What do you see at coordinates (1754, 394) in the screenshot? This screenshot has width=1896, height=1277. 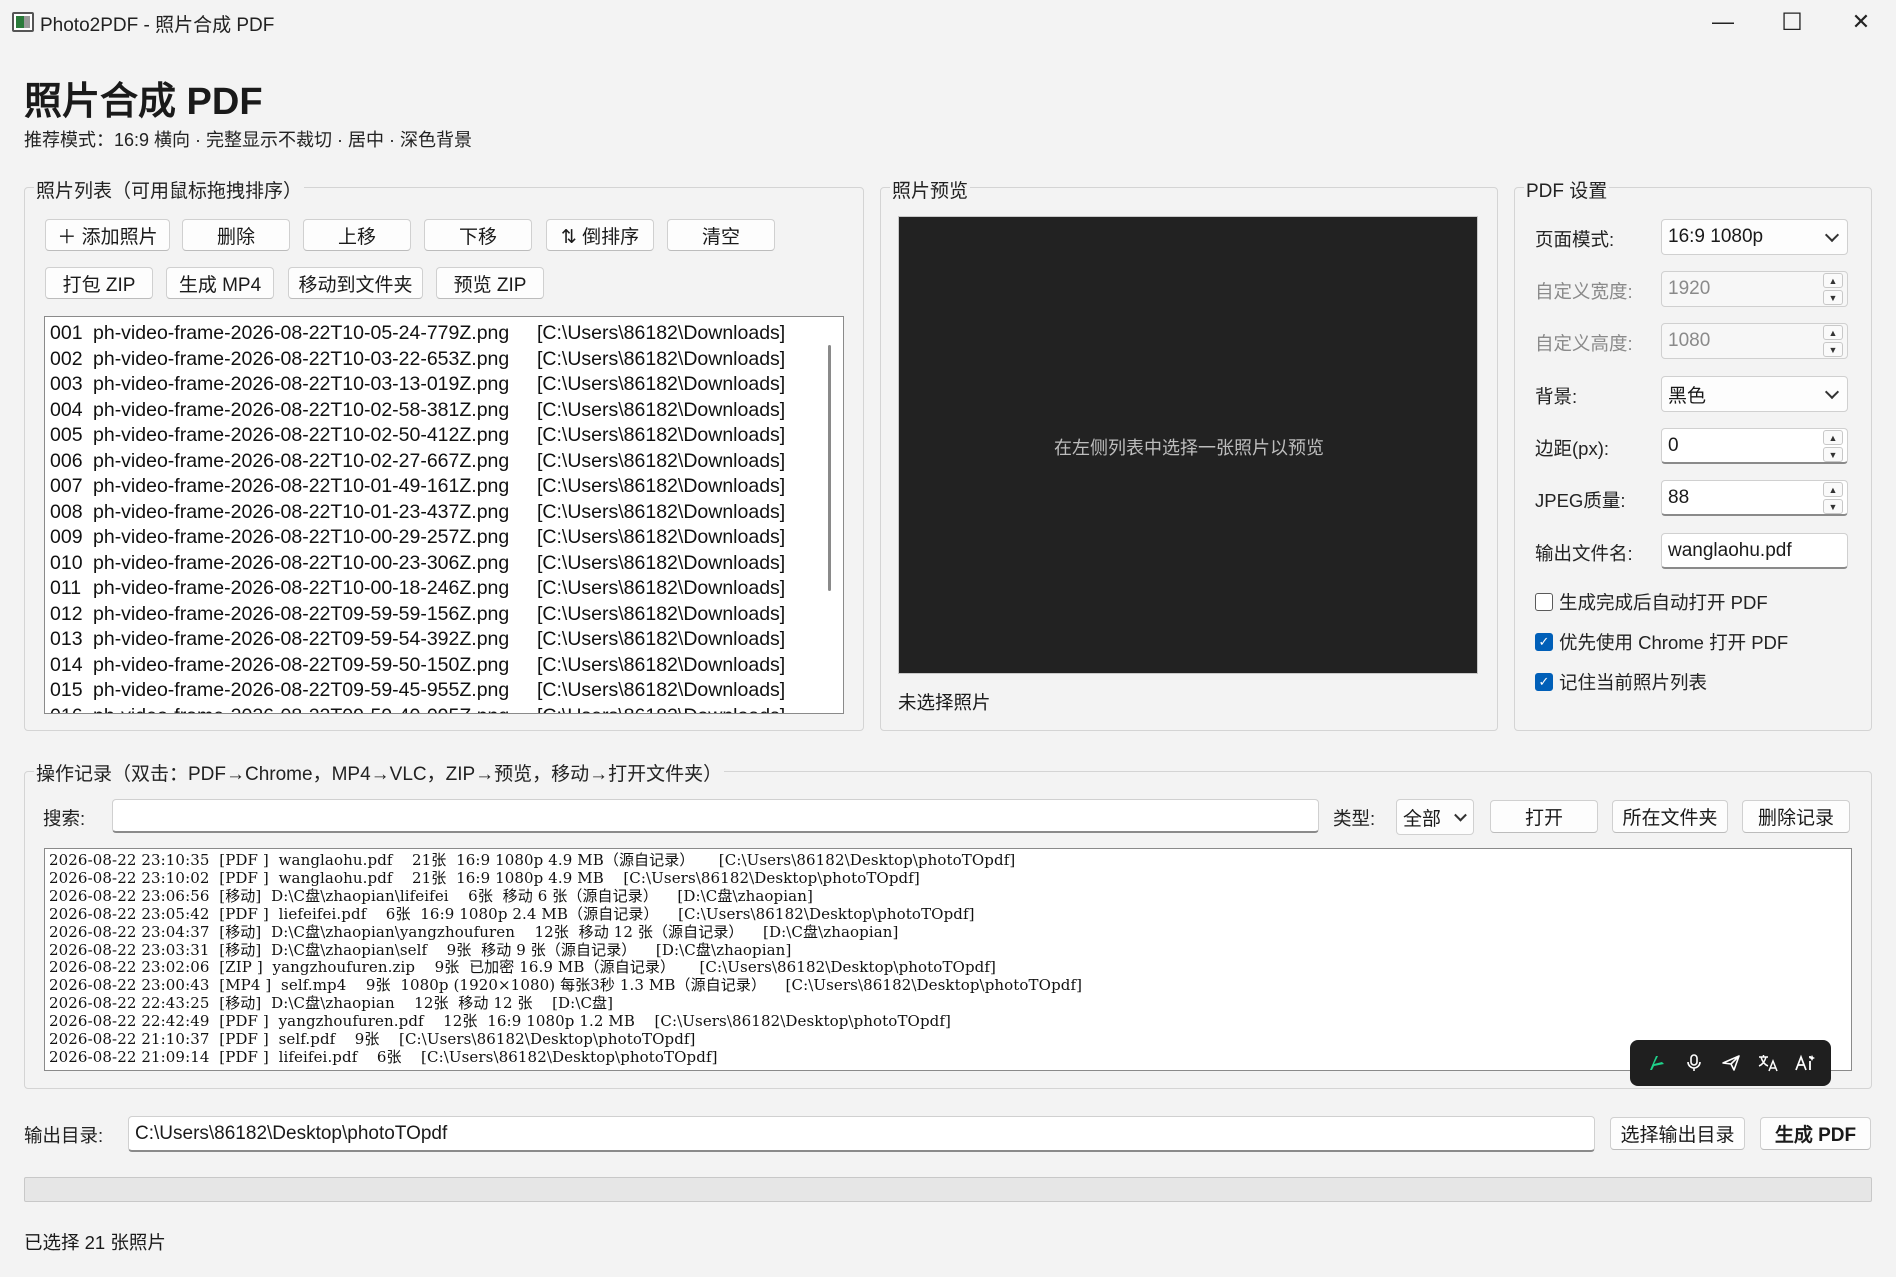 I see `background-select: 黑色` at bounding box center [1754, 394].